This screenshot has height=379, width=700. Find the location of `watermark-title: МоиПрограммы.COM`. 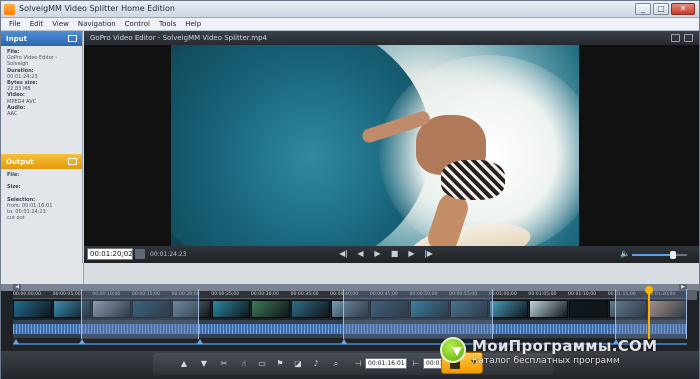

watermark-title: МоиПрограммы.COM is located at coordinates (565, 346).